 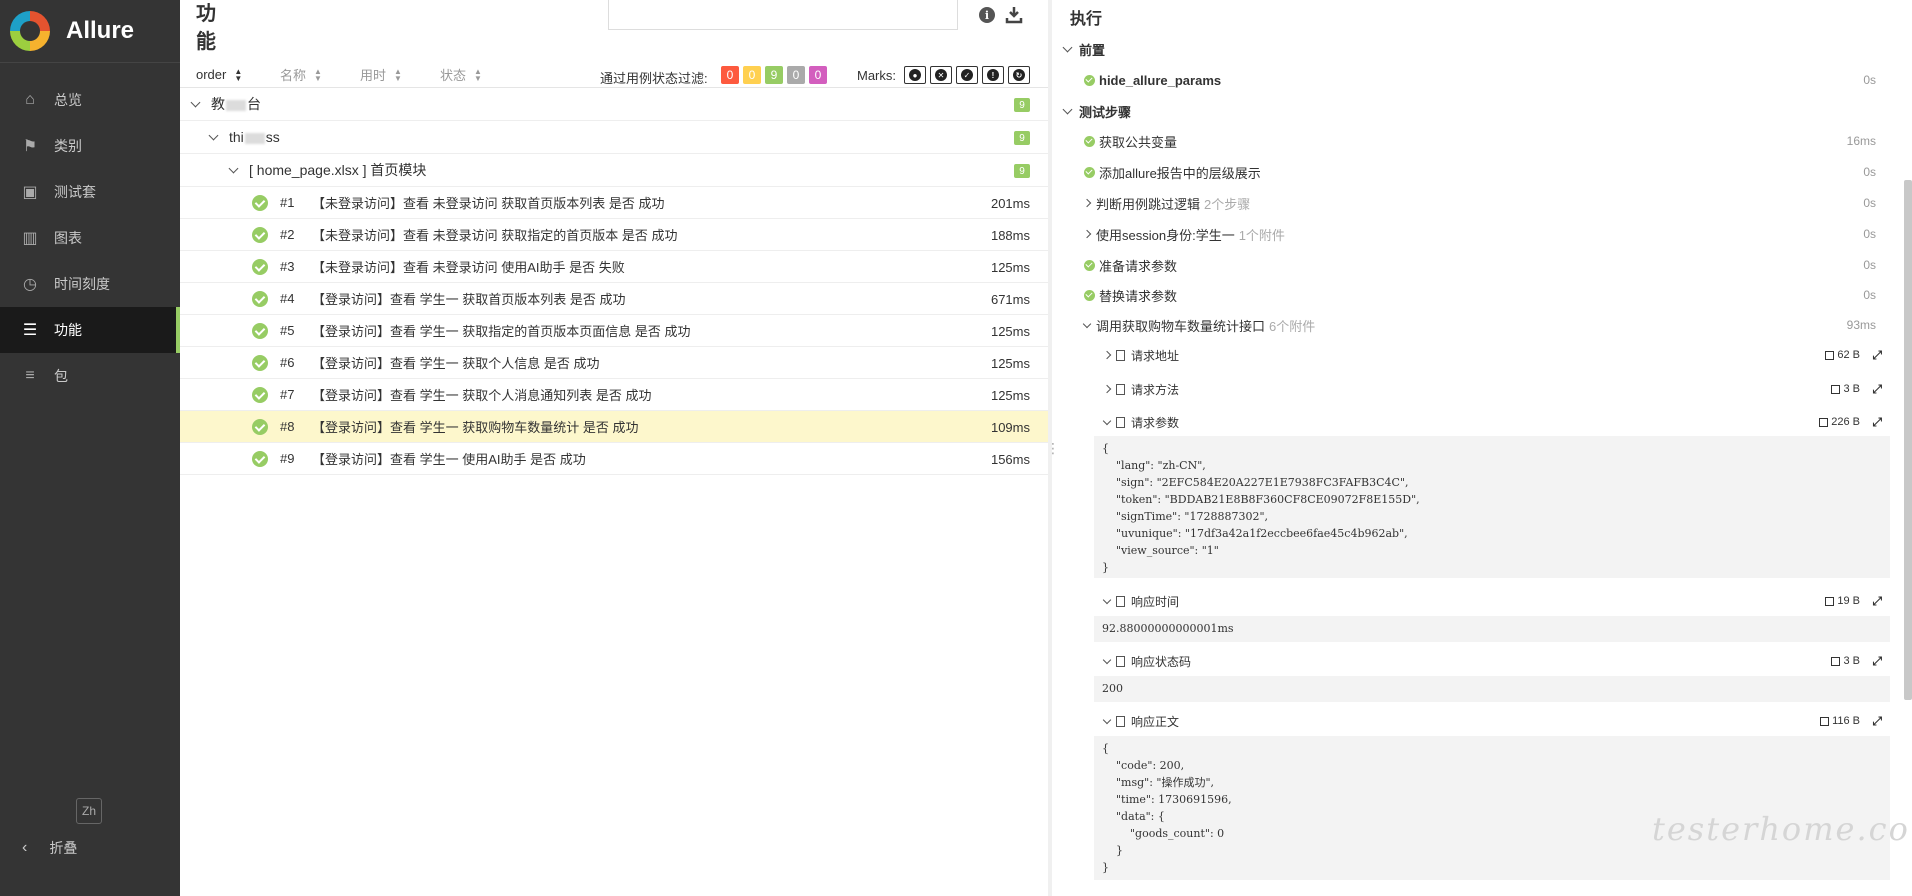 I want to click on attachment-row: 响应状态码 3 B ⤢, so click(x=1496, y=661).